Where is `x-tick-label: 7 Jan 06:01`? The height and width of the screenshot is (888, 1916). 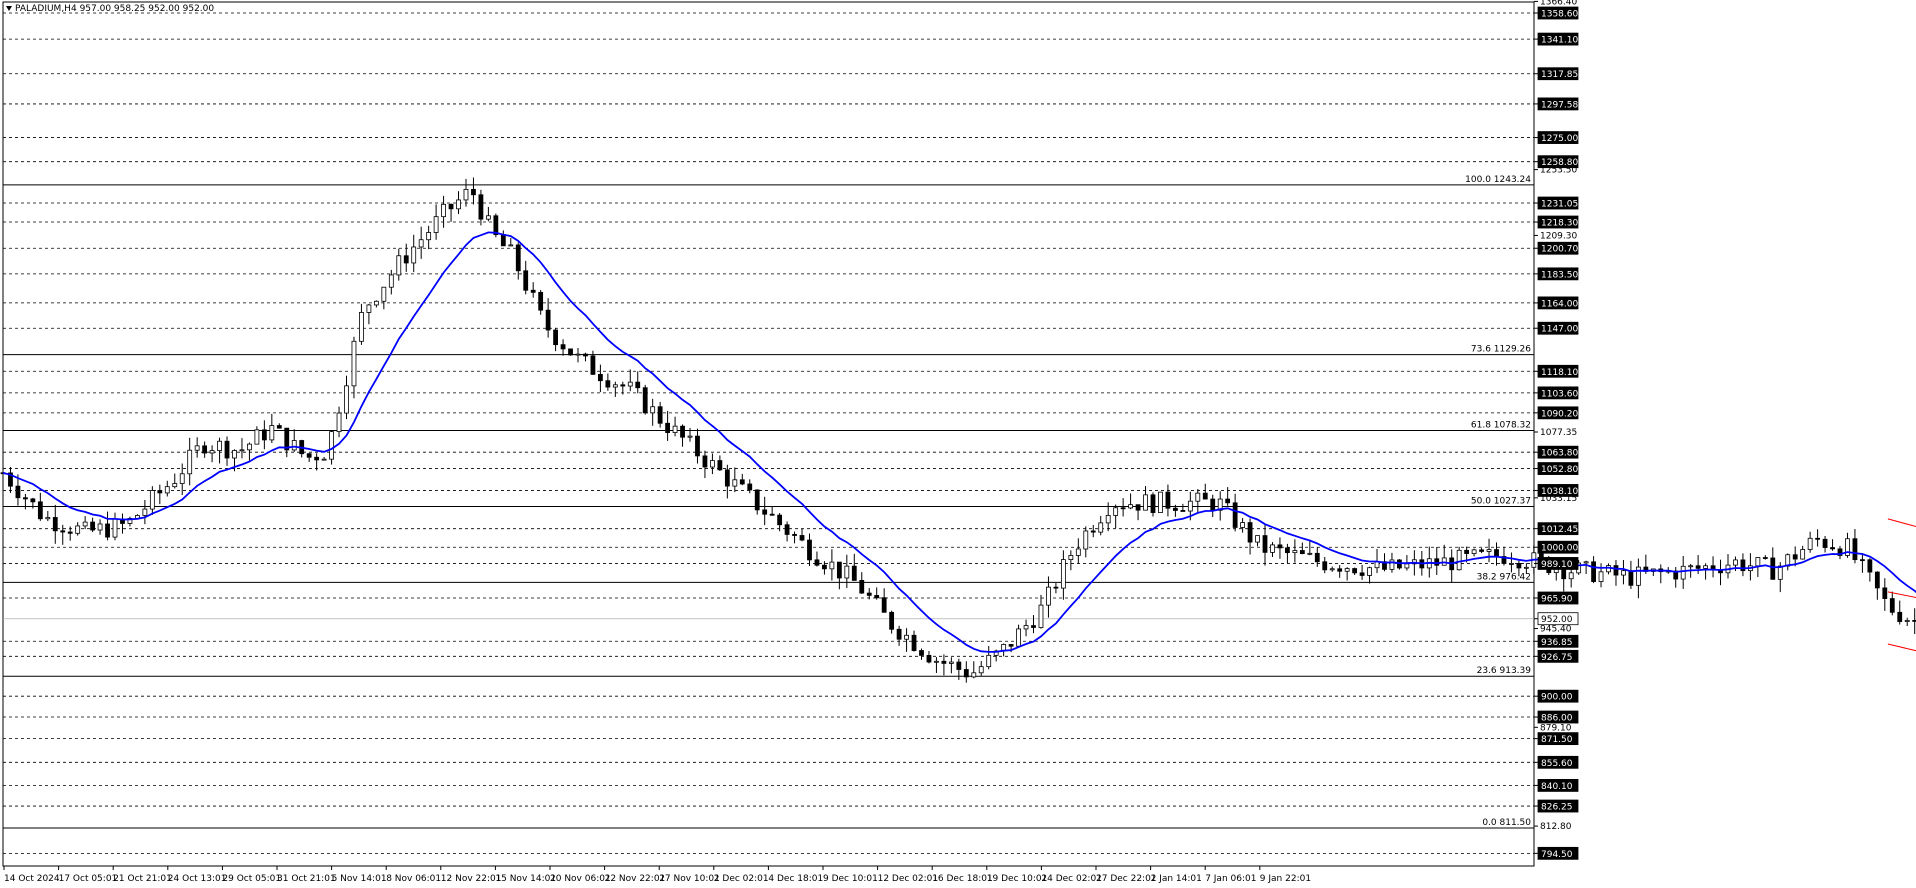
x-tick-label: 7 Jan 06:01 is located at coordinates (1230, 879).